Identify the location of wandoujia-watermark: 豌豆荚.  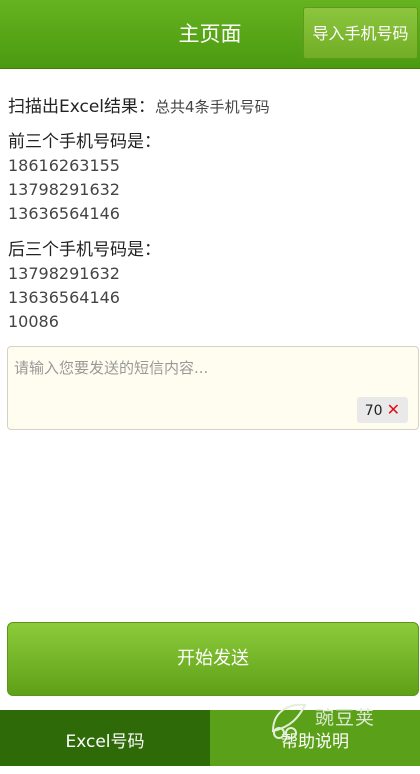
(340, 720).